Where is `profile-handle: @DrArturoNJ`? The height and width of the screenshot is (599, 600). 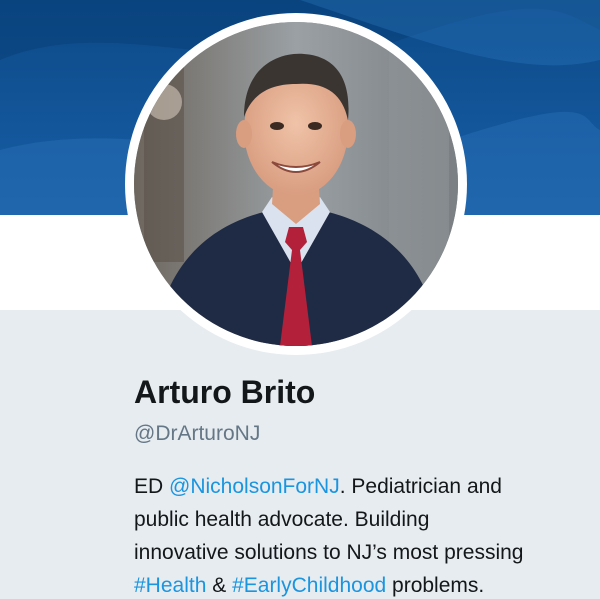
profile-handle: @DrArturoNJ is located at coordinates (197, 434).